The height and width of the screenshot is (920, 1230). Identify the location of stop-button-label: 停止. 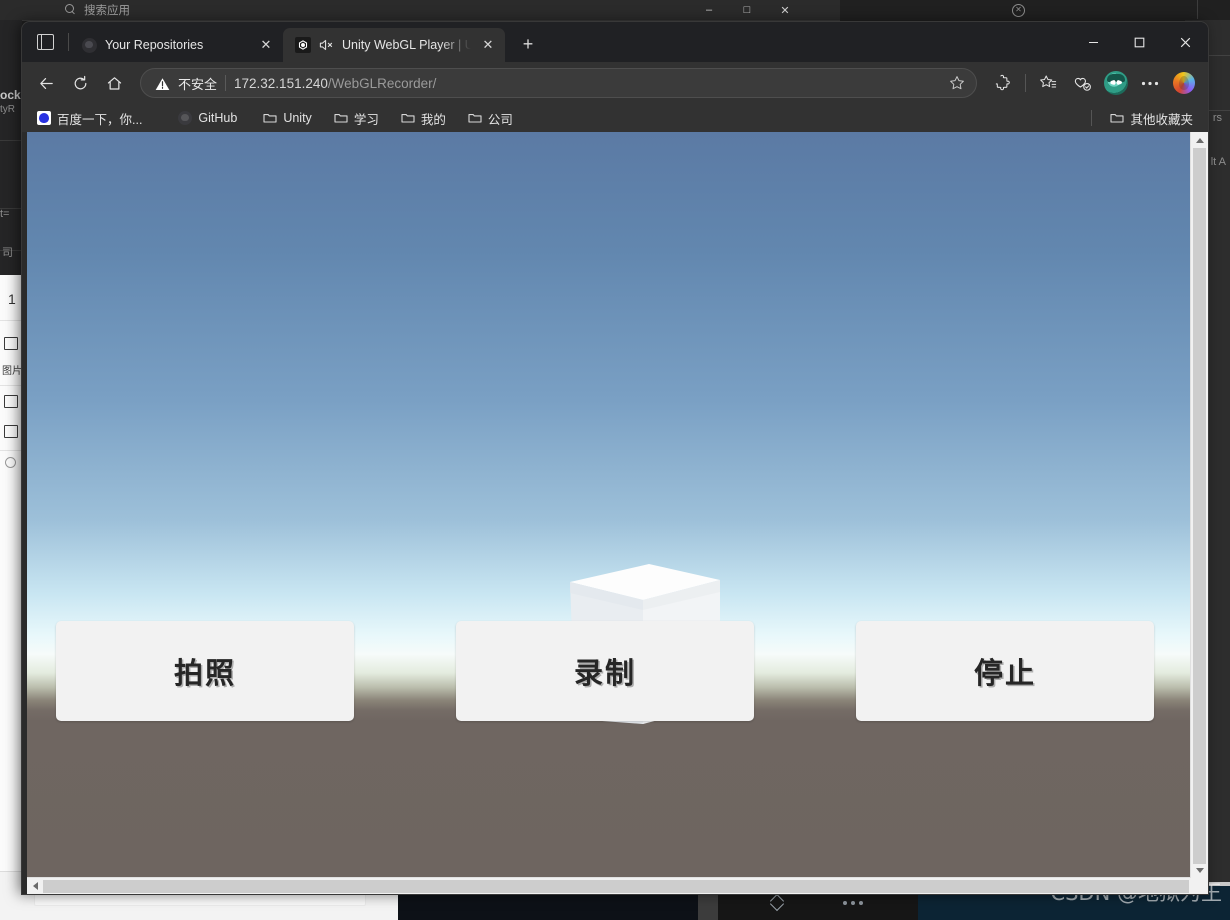
(1004, 673).